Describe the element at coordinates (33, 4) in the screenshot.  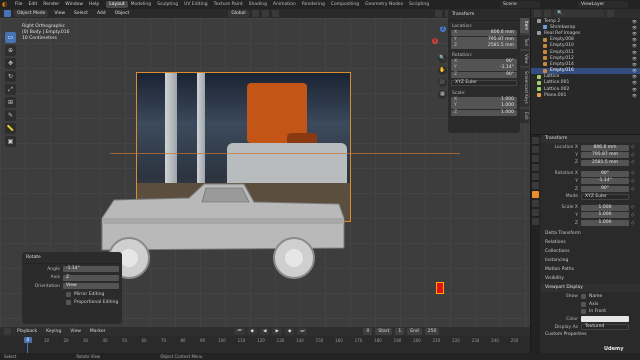
I see `menu-edit: Edit` at that location.